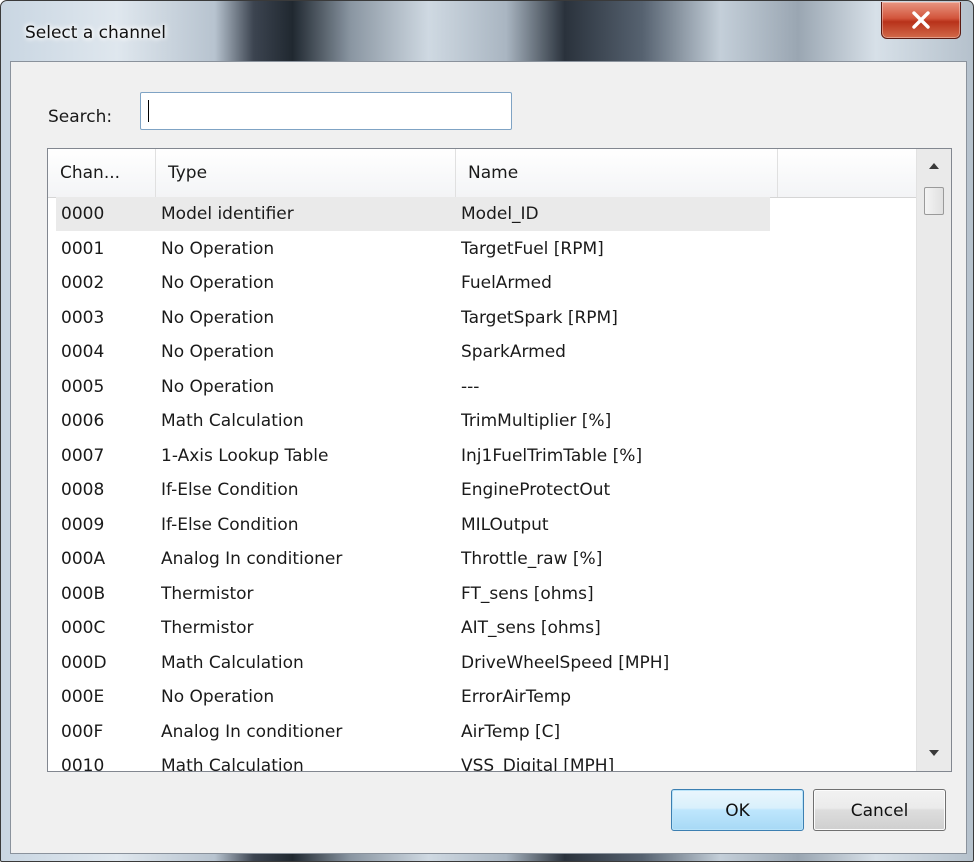  Describe the element at coordinates (84, 662) in the screenshot. I see `cell-channel: 000D` at that location.